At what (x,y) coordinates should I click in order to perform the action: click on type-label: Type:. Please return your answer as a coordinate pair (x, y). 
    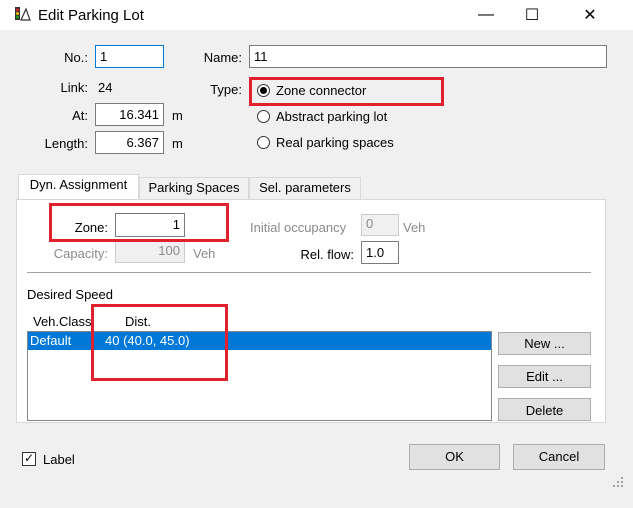
    Looking at the image, I should click on (226, 89).